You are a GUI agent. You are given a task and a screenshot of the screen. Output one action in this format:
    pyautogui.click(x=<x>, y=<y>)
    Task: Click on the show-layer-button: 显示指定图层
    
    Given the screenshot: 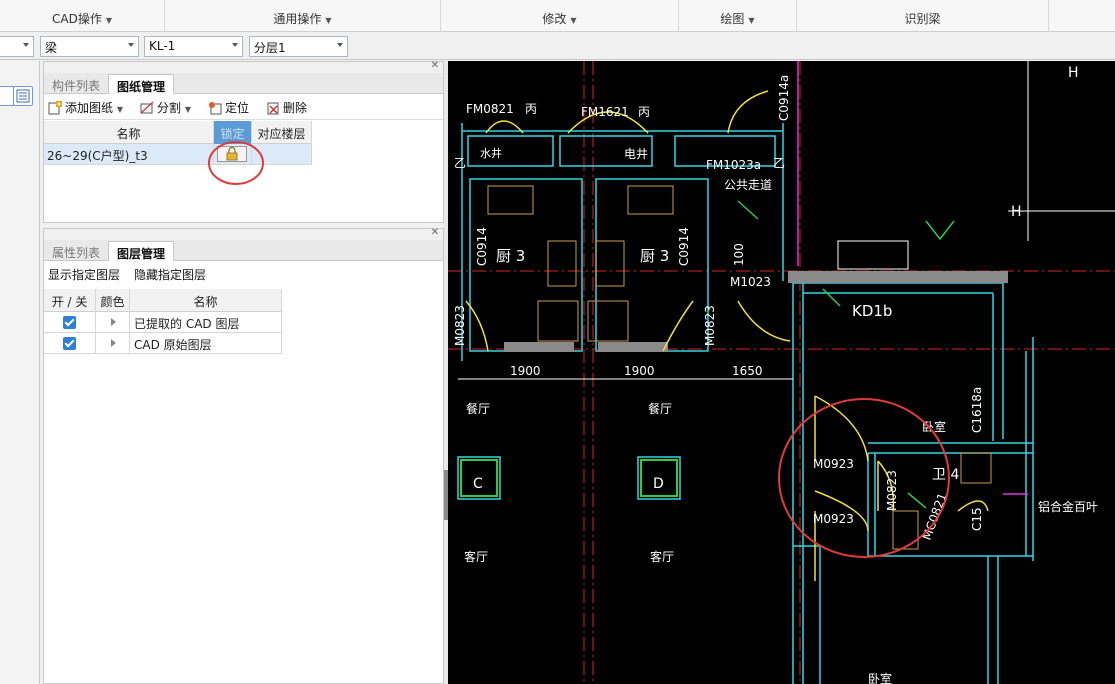 What is the action you would take?
    pyautogui.click(x=84, y=274)
    